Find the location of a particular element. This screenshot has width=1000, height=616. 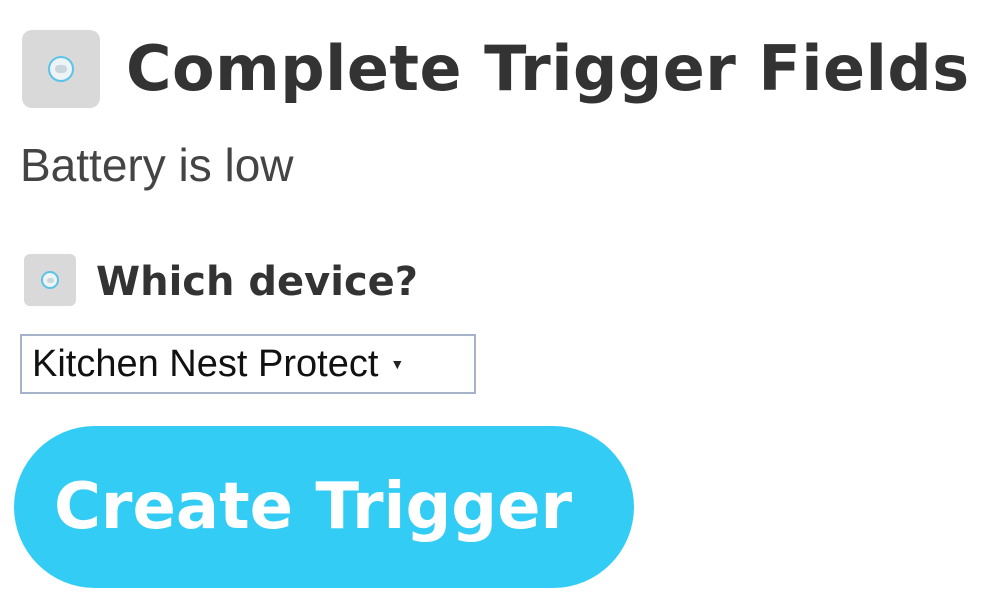

device-field-label: Which device? is located at coordinates (257, 282).